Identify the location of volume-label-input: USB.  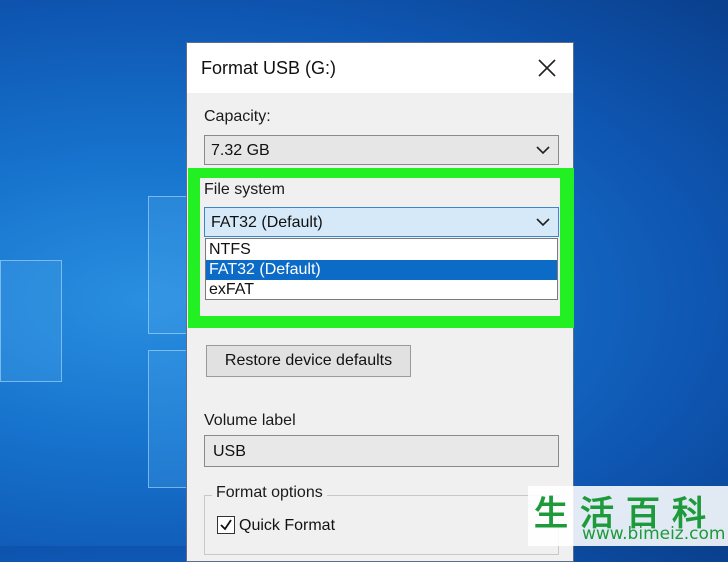
(381, 451).